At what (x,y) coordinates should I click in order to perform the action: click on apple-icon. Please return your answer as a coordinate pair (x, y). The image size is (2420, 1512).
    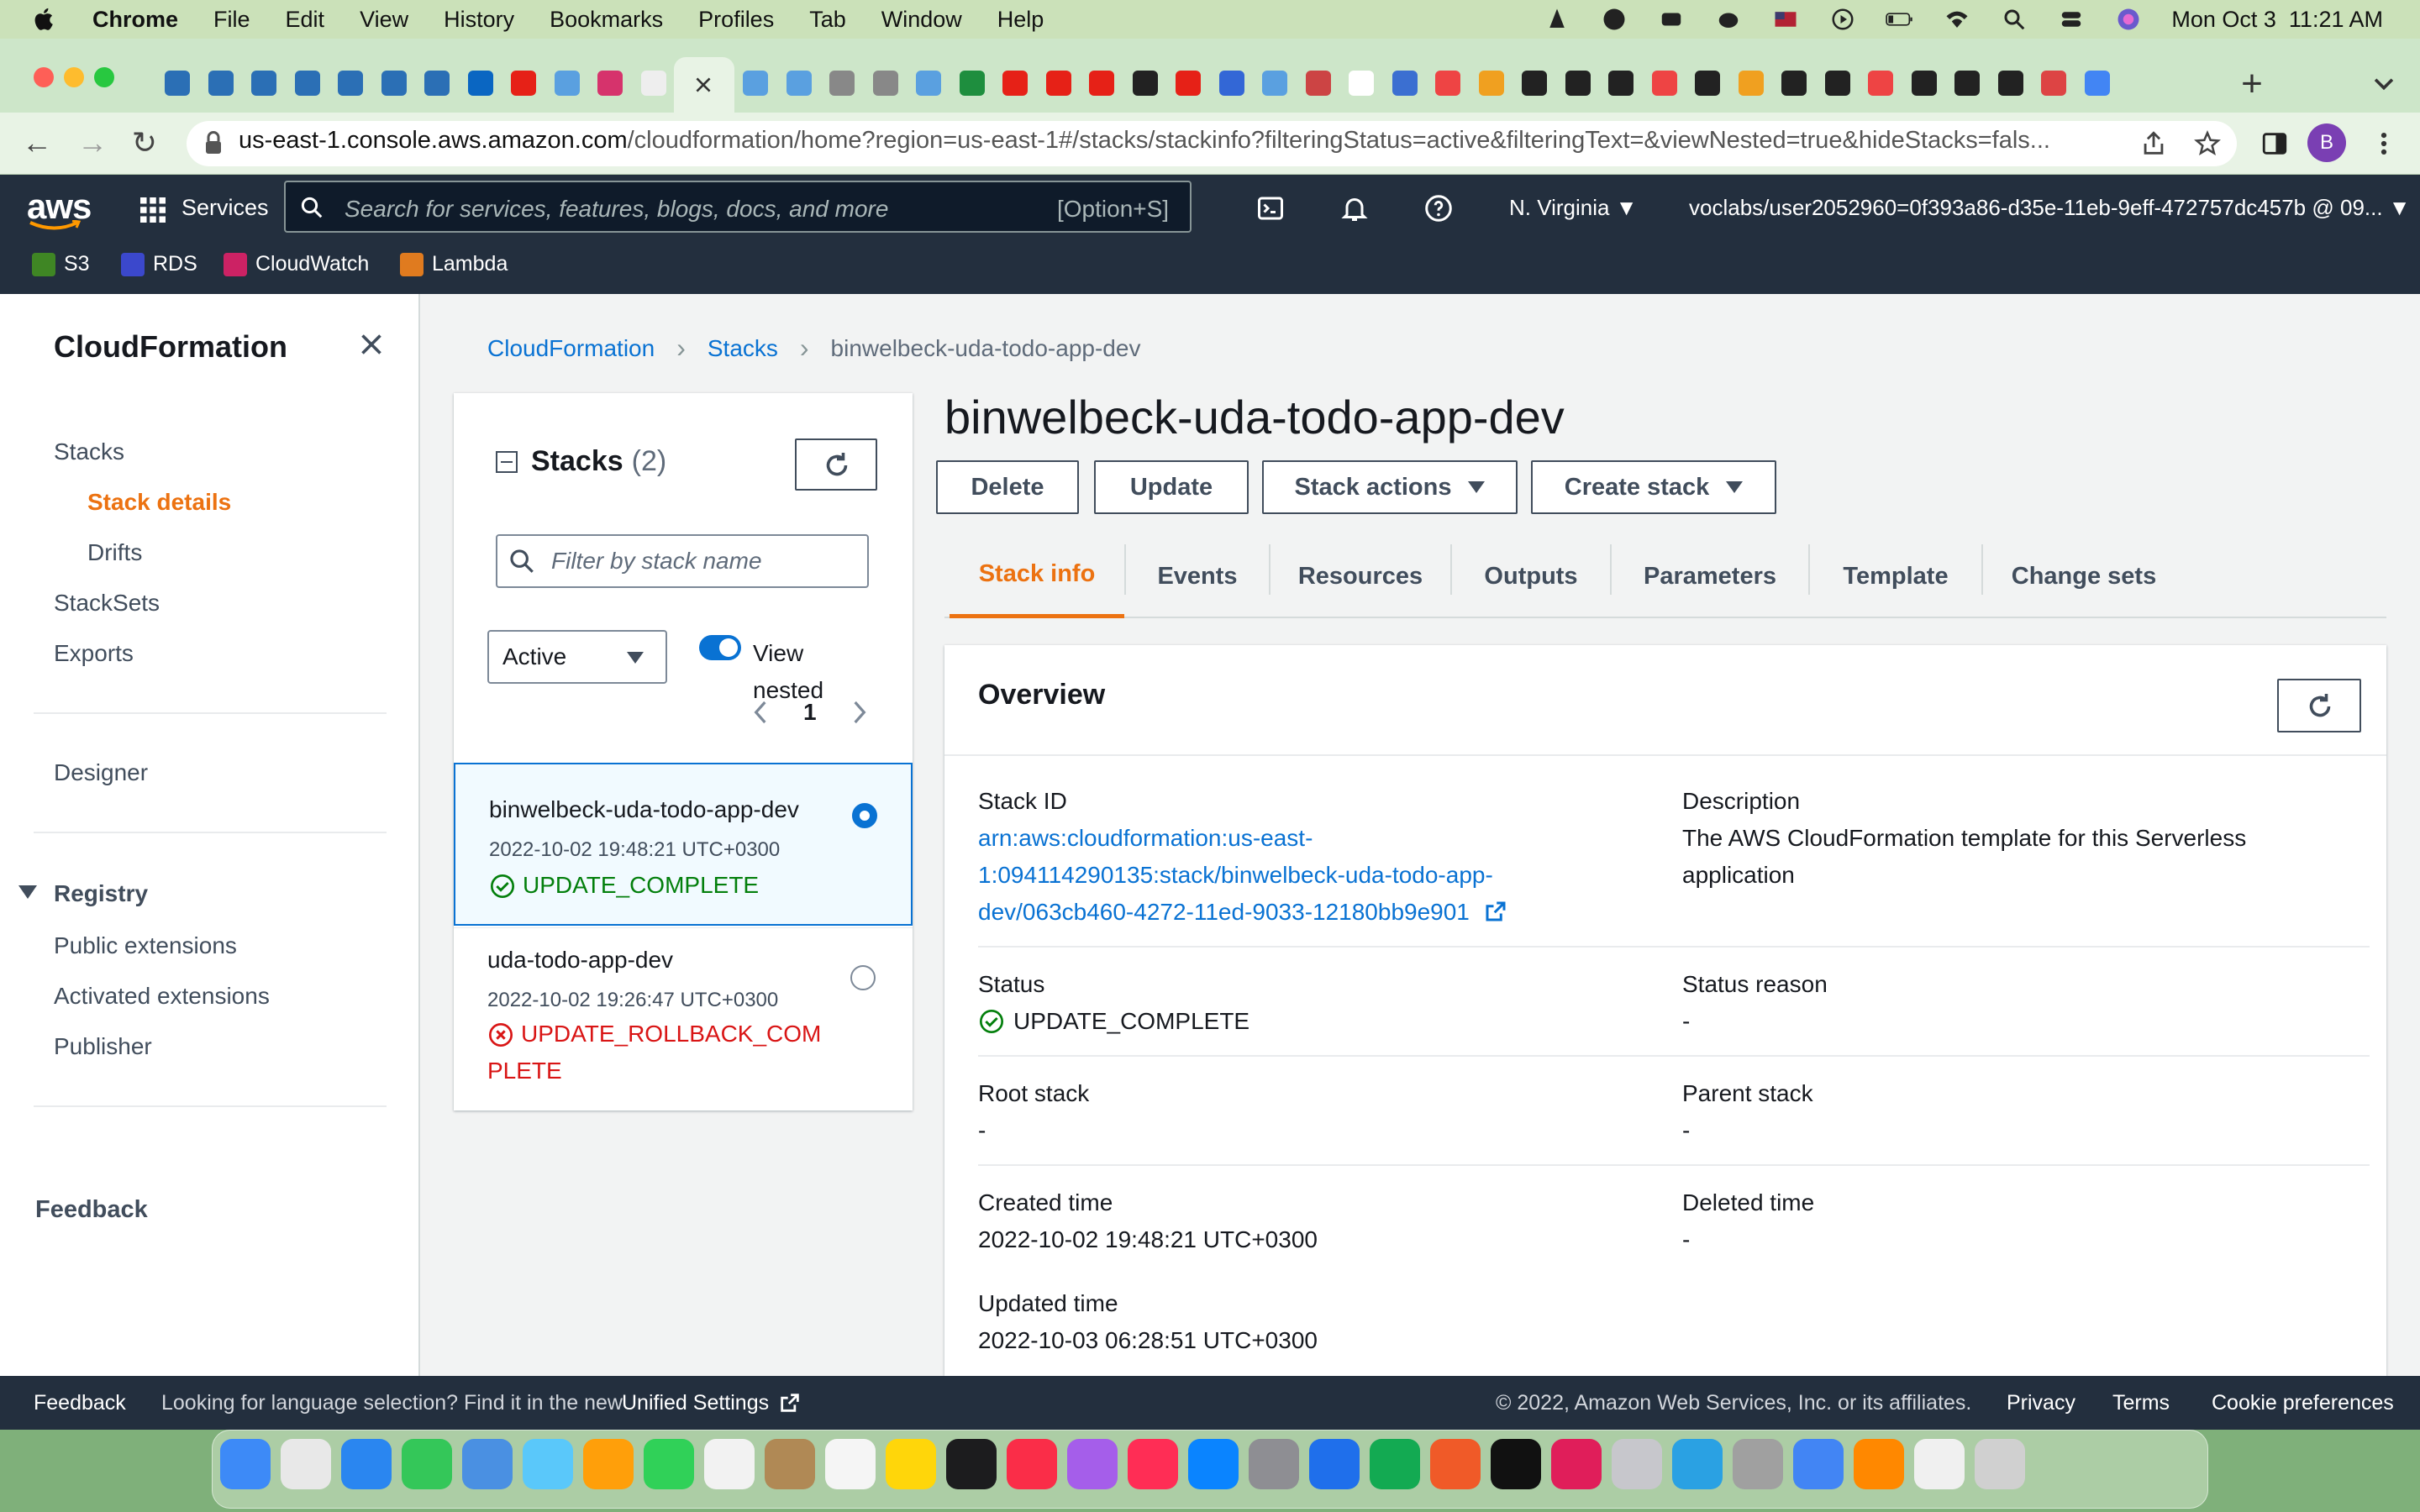
    Looking at the image, I should click on (44, 19).